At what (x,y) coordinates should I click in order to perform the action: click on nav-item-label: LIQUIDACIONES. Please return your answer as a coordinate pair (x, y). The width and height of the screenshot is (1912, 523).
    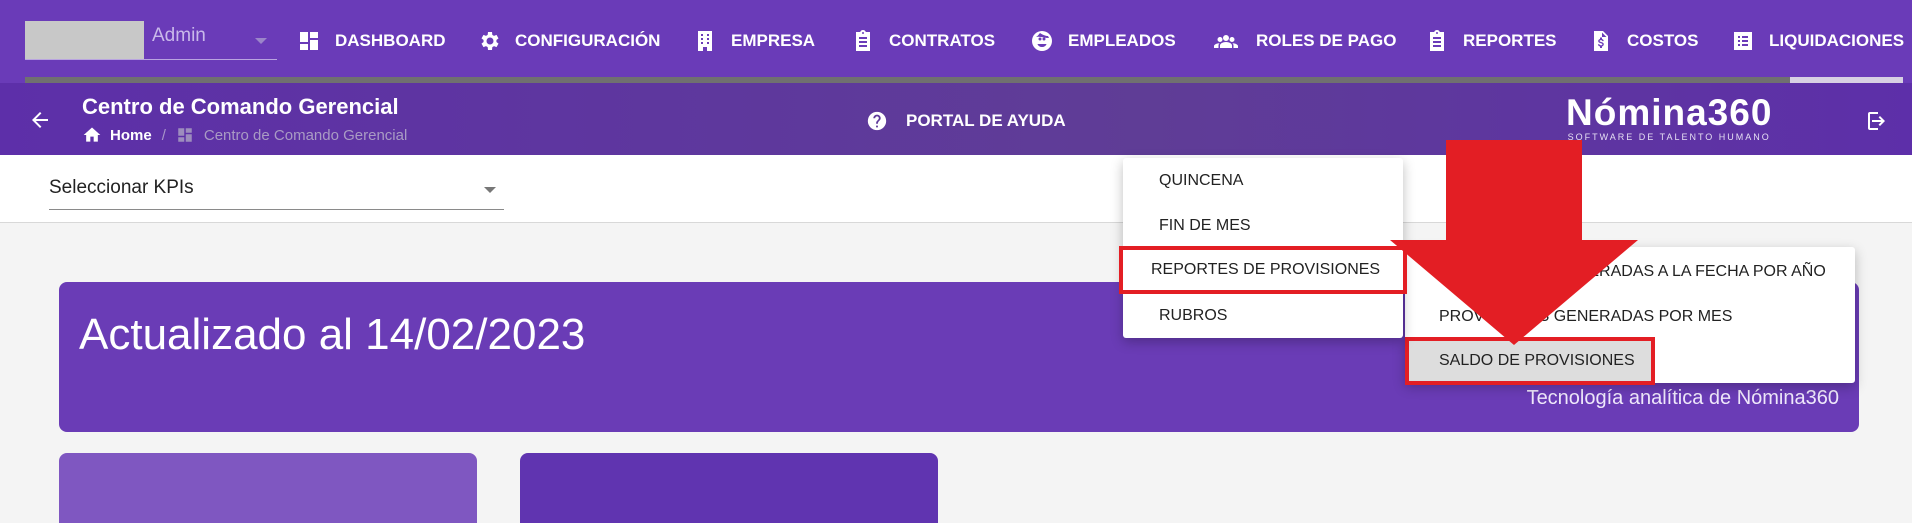
    Looking at the image, I should click on (1837, 40).